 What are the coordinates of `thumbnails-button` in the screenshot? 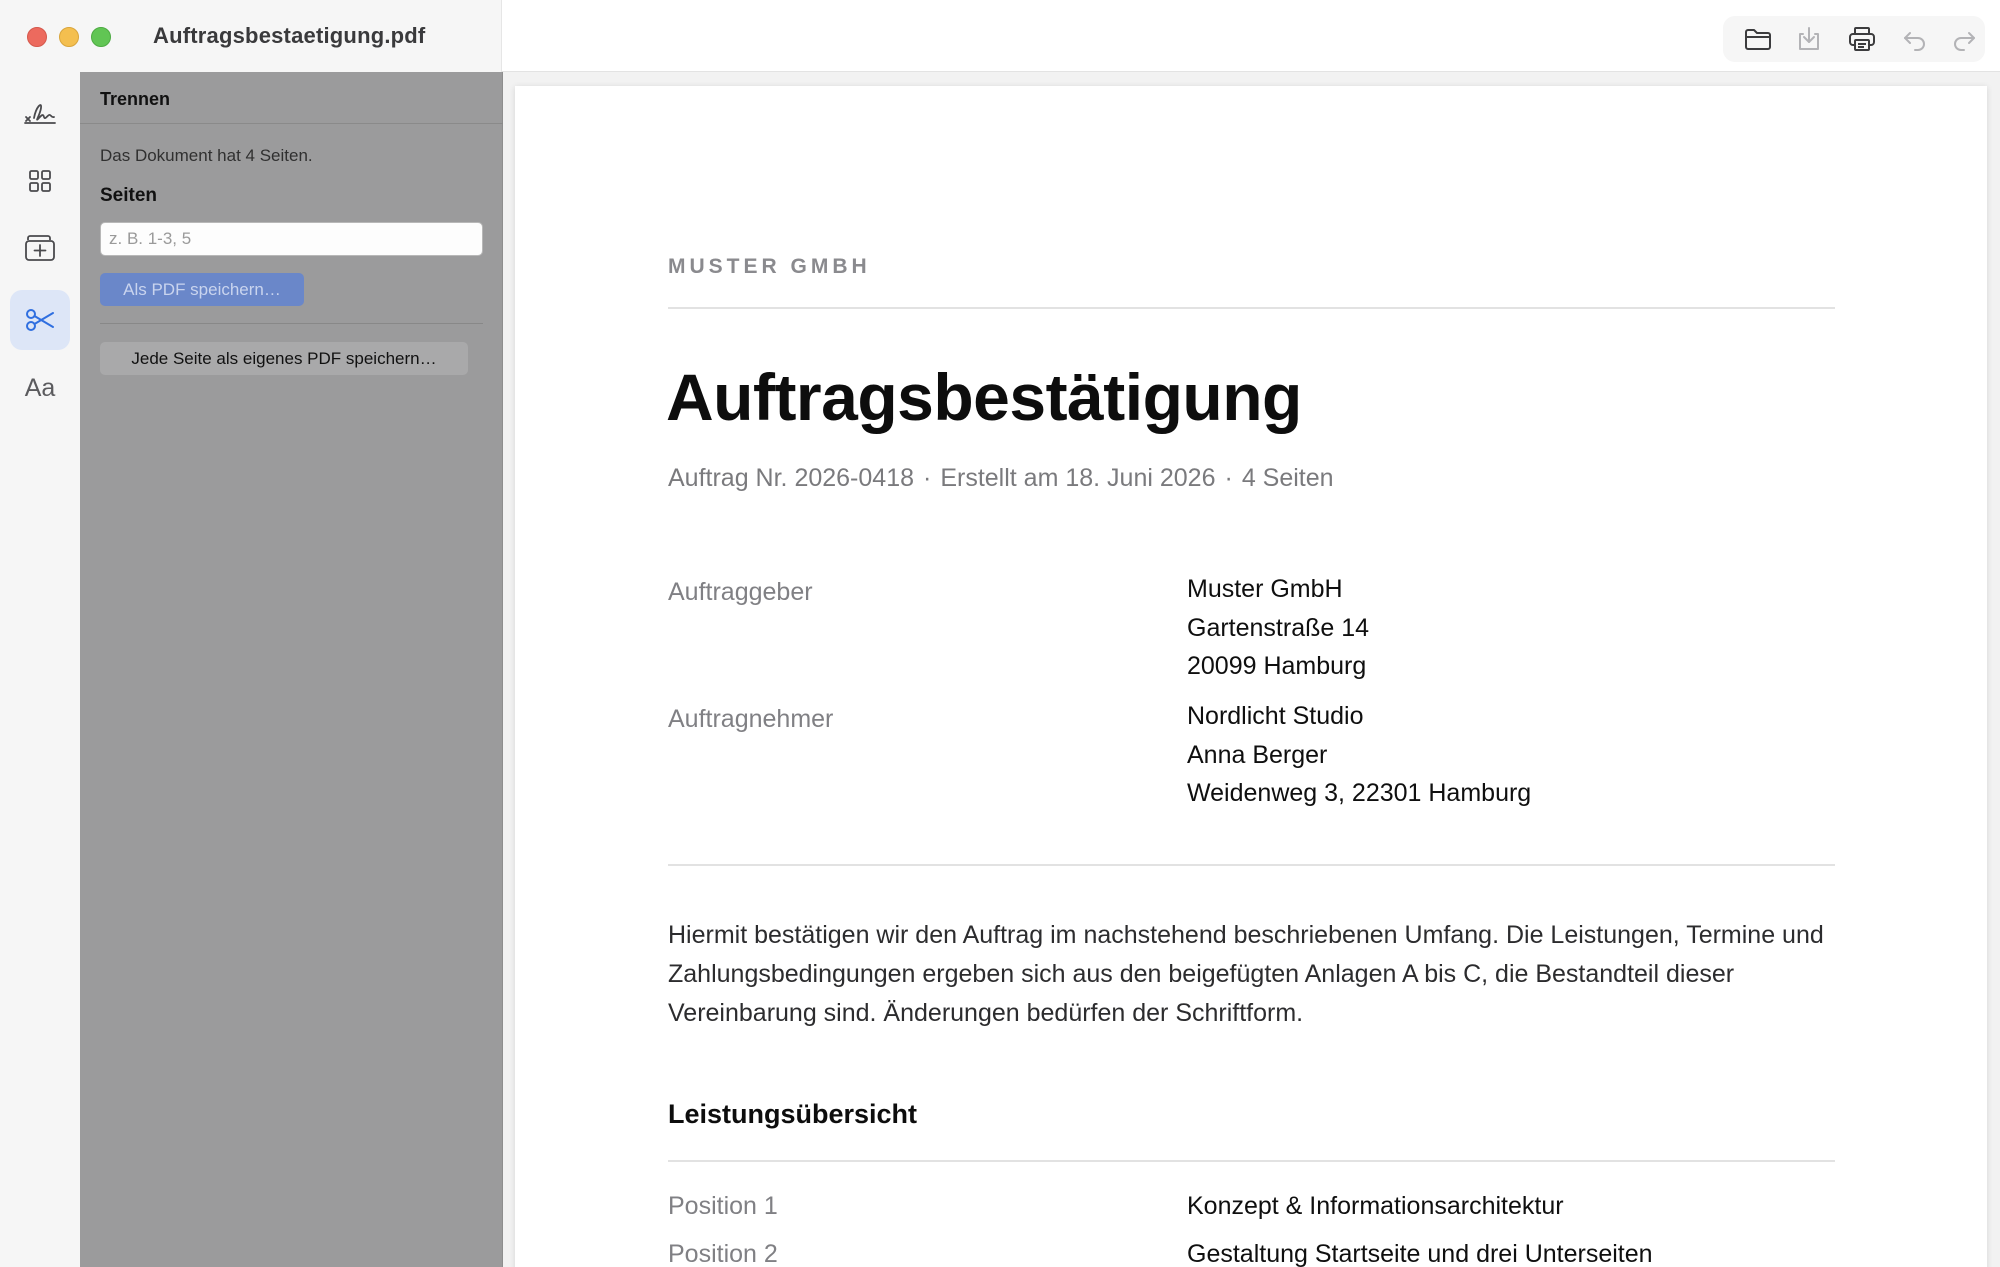 It's located at (40, 181).